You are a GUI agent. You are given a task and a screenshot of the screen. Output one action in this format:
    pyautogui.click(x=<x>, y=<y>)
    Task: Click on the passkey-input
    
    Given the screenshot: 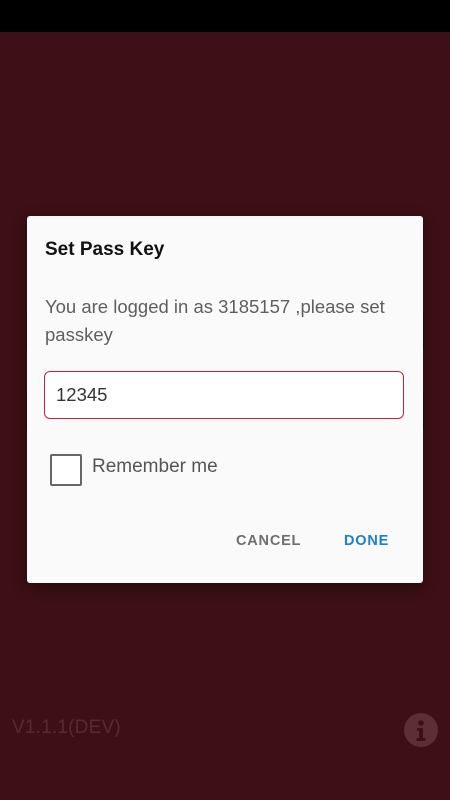 What is the action you would take?
    pyautogui.click(x=224, y=395)
    